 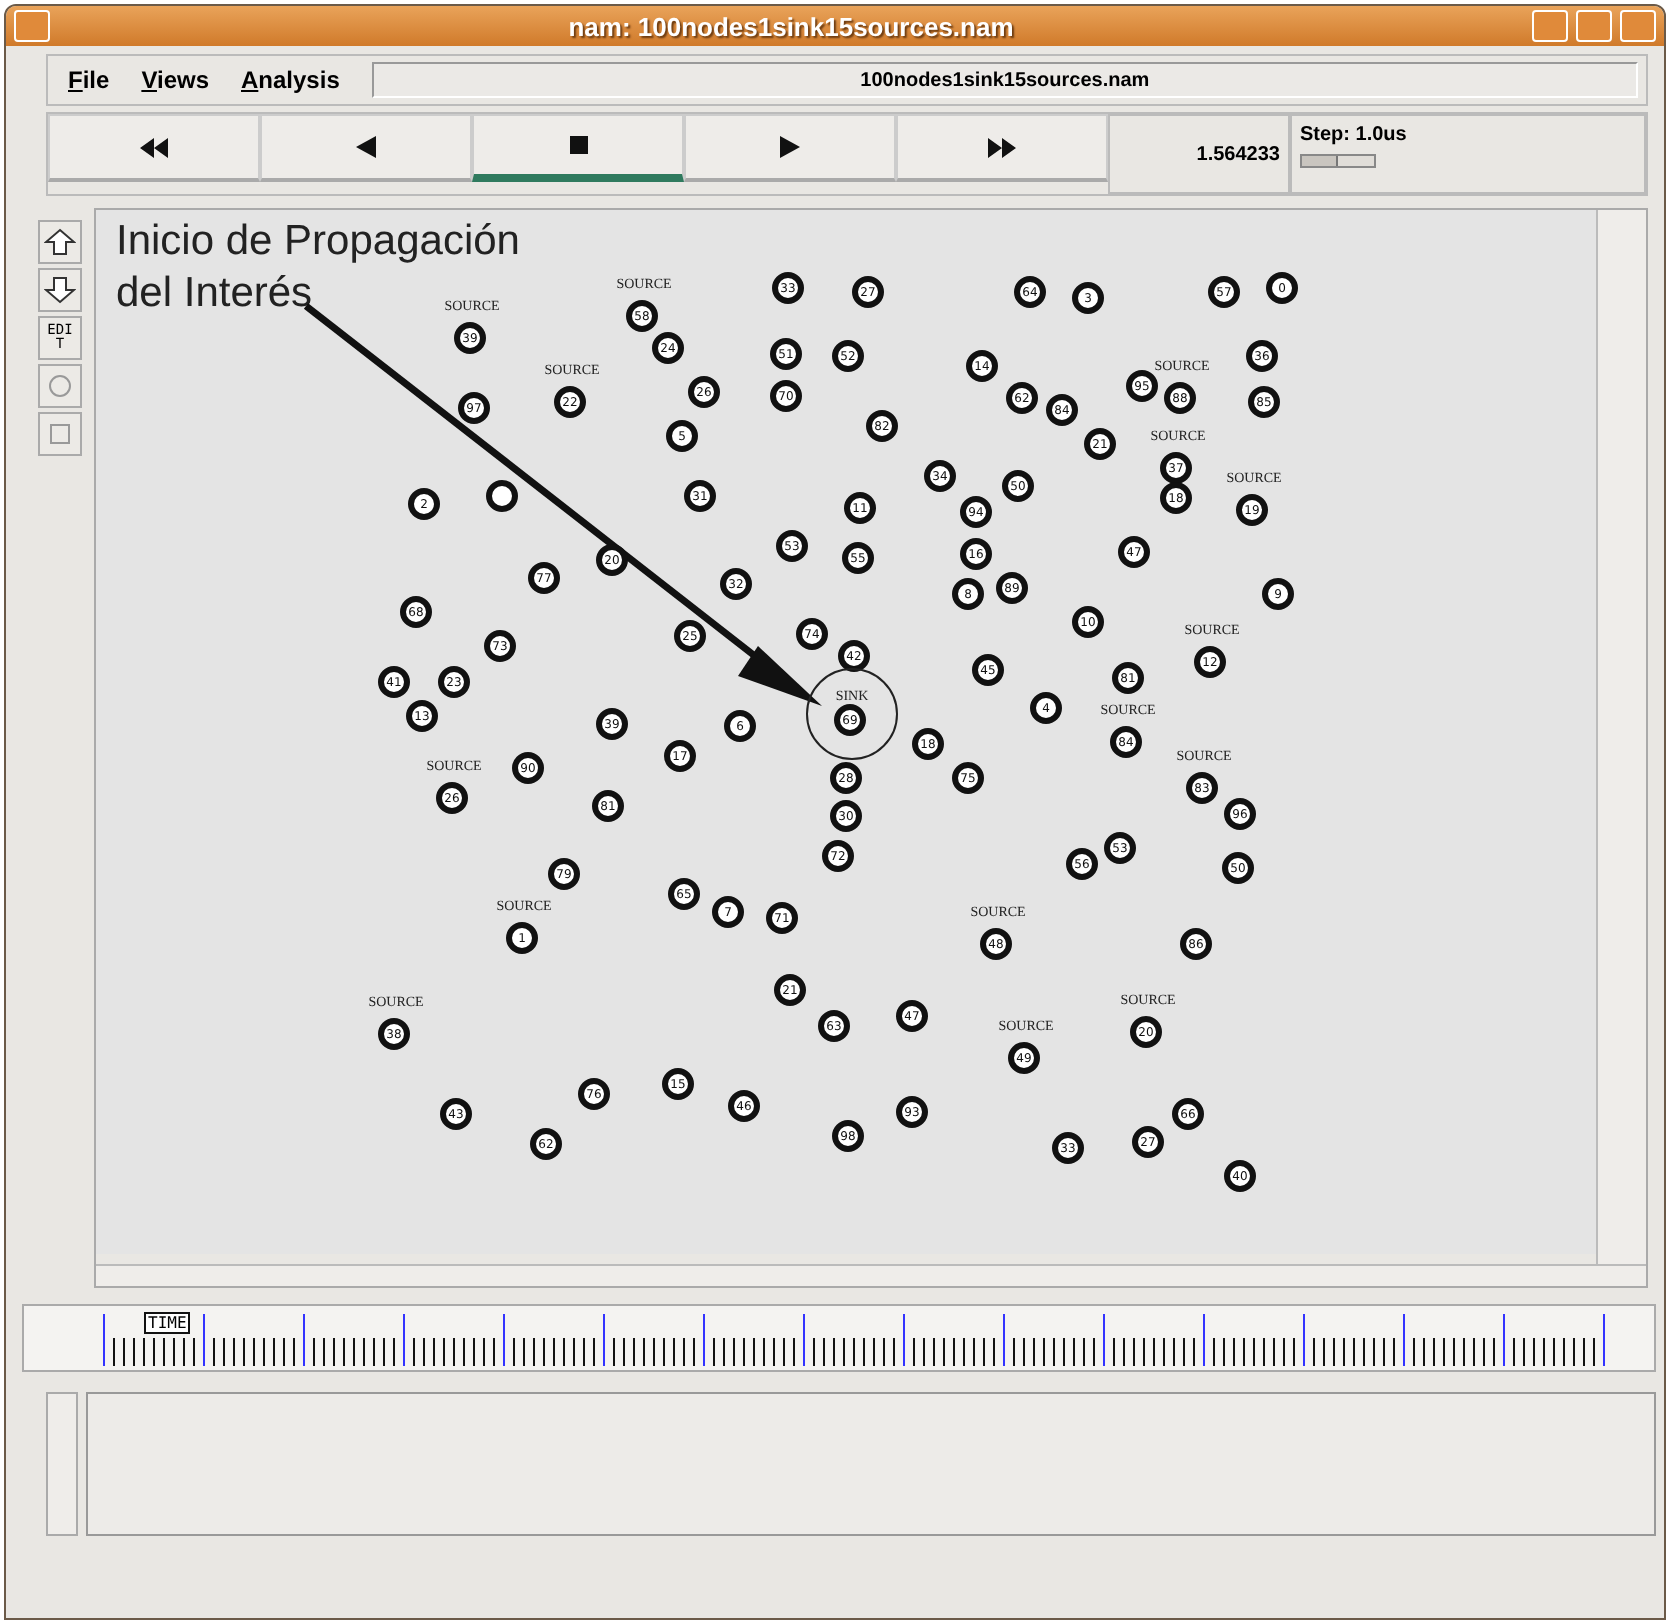 I want to click on step-label: Step: 1.0us, so click(x=1354, y=135).